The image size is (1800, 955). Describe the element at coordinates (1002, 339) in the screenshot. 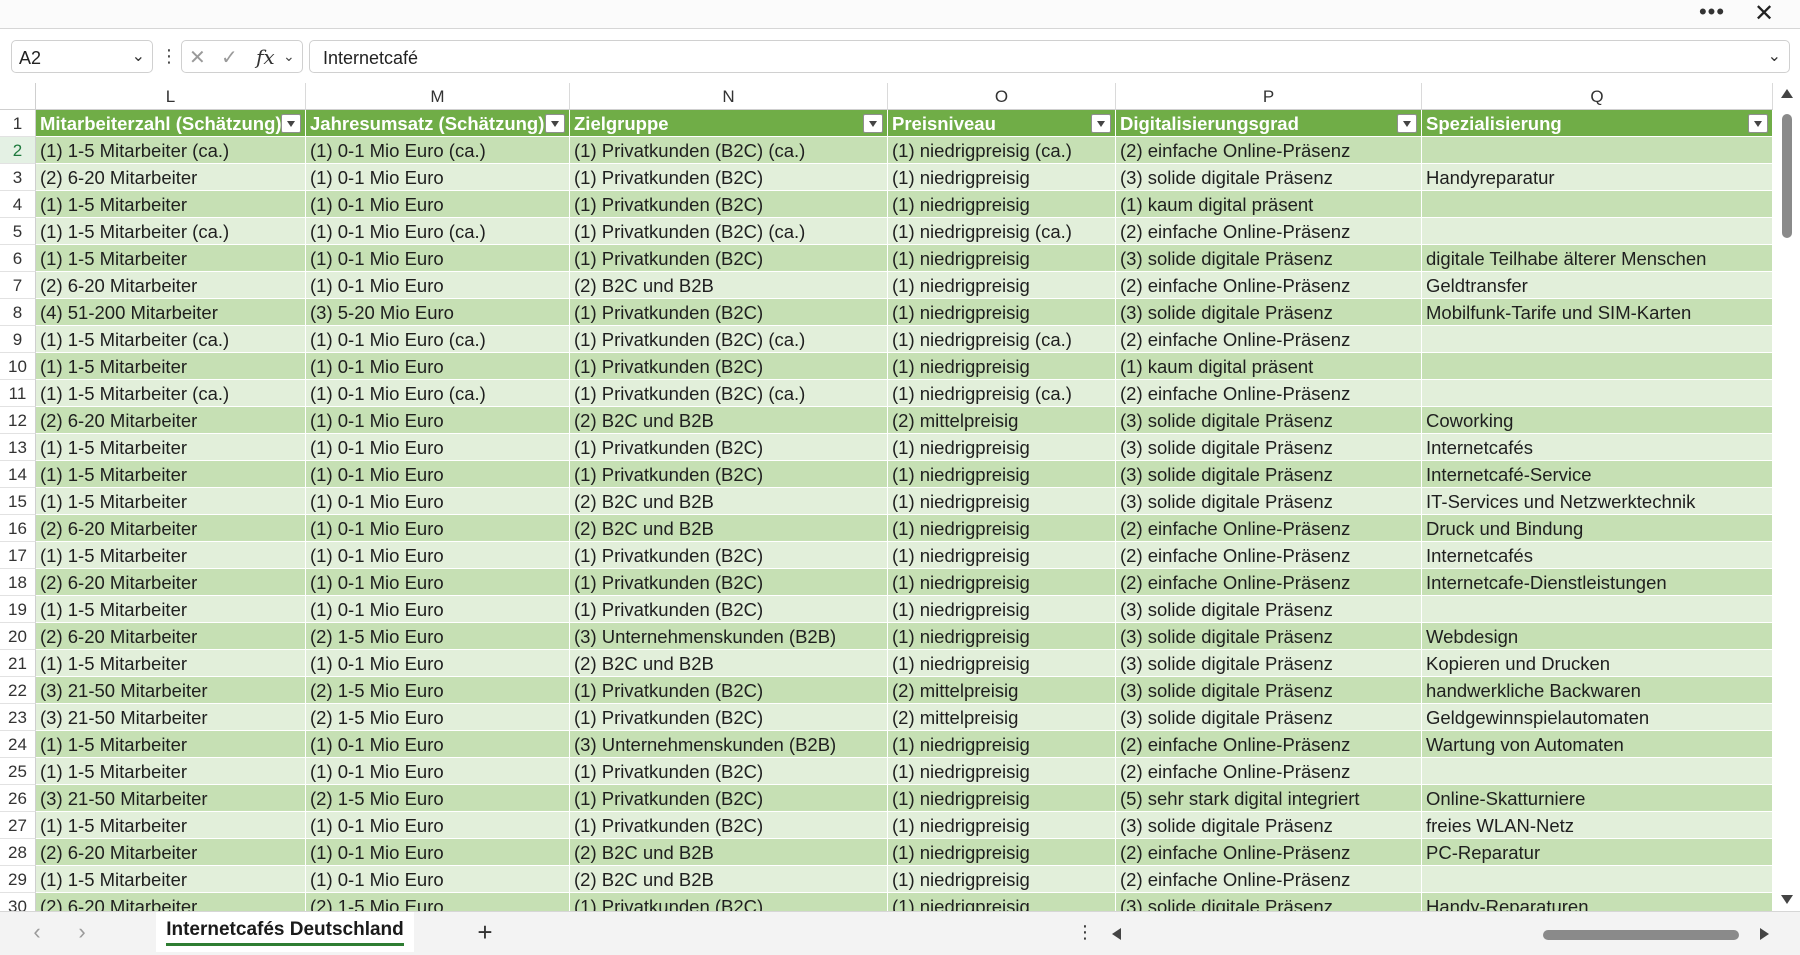

I see `table-cell: (1) niedrigpreisig (ca.)` at that location.